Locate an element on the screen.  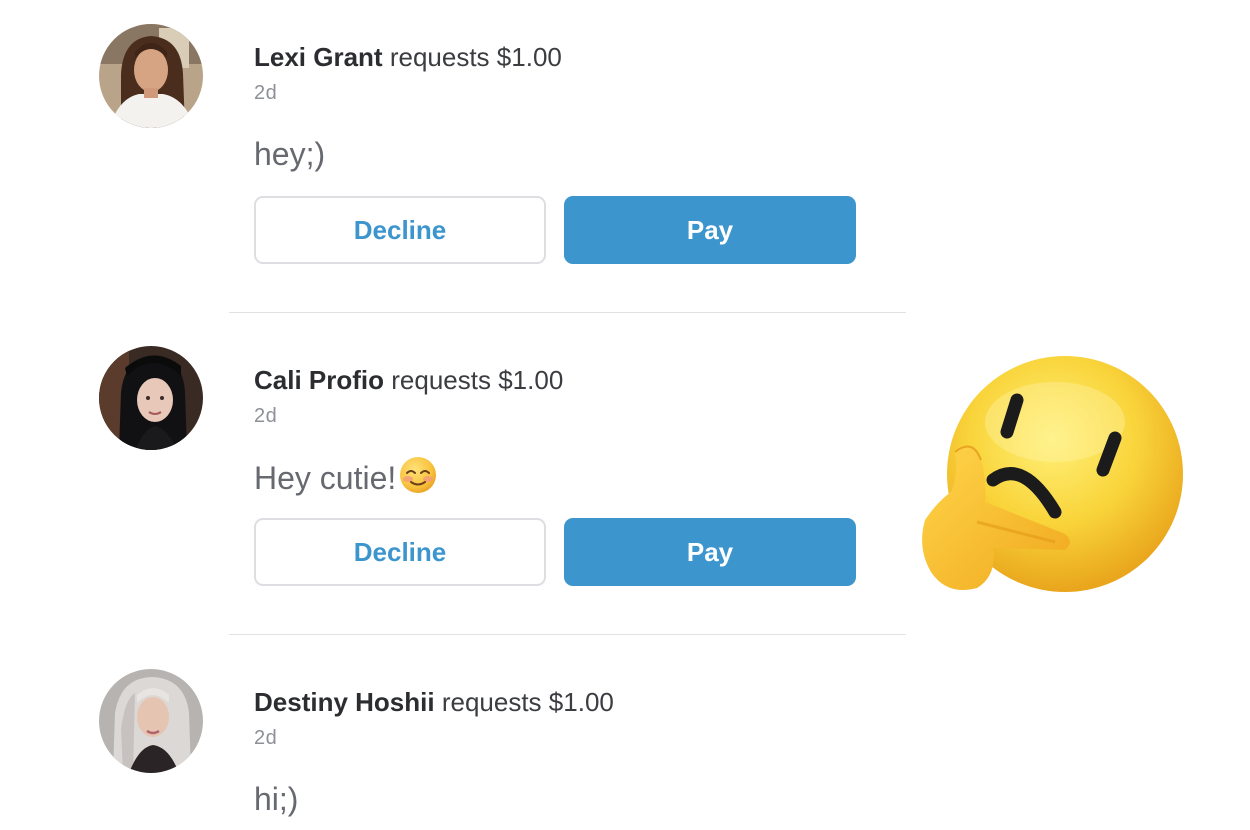
requester-name: Destiny Hoshii is located at coordinates (344, 702).